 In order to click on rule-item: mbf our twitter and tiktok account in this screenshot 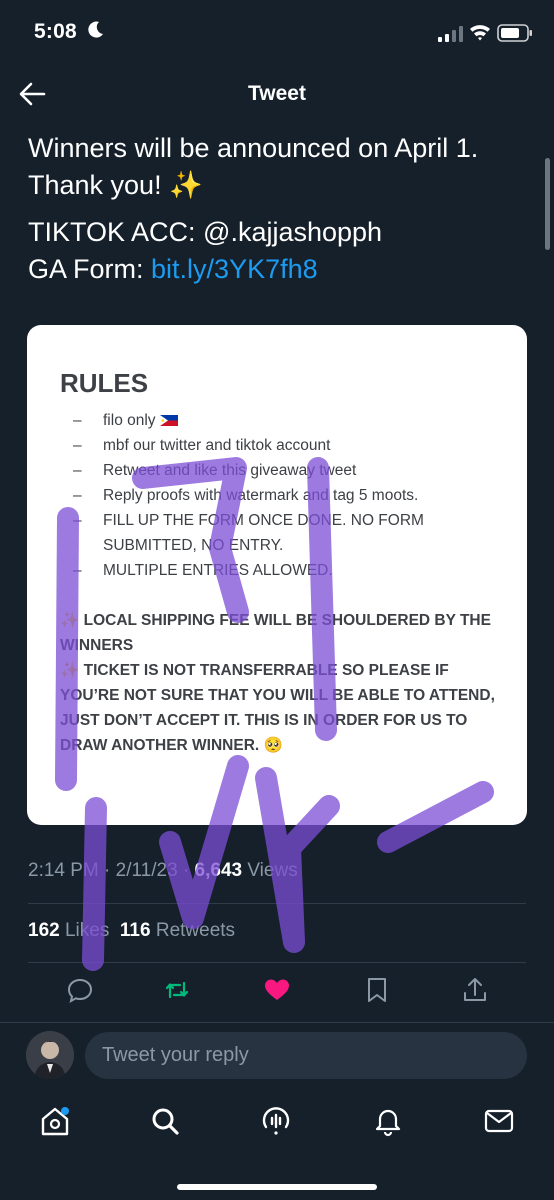, I will do `click(288, 445)`.